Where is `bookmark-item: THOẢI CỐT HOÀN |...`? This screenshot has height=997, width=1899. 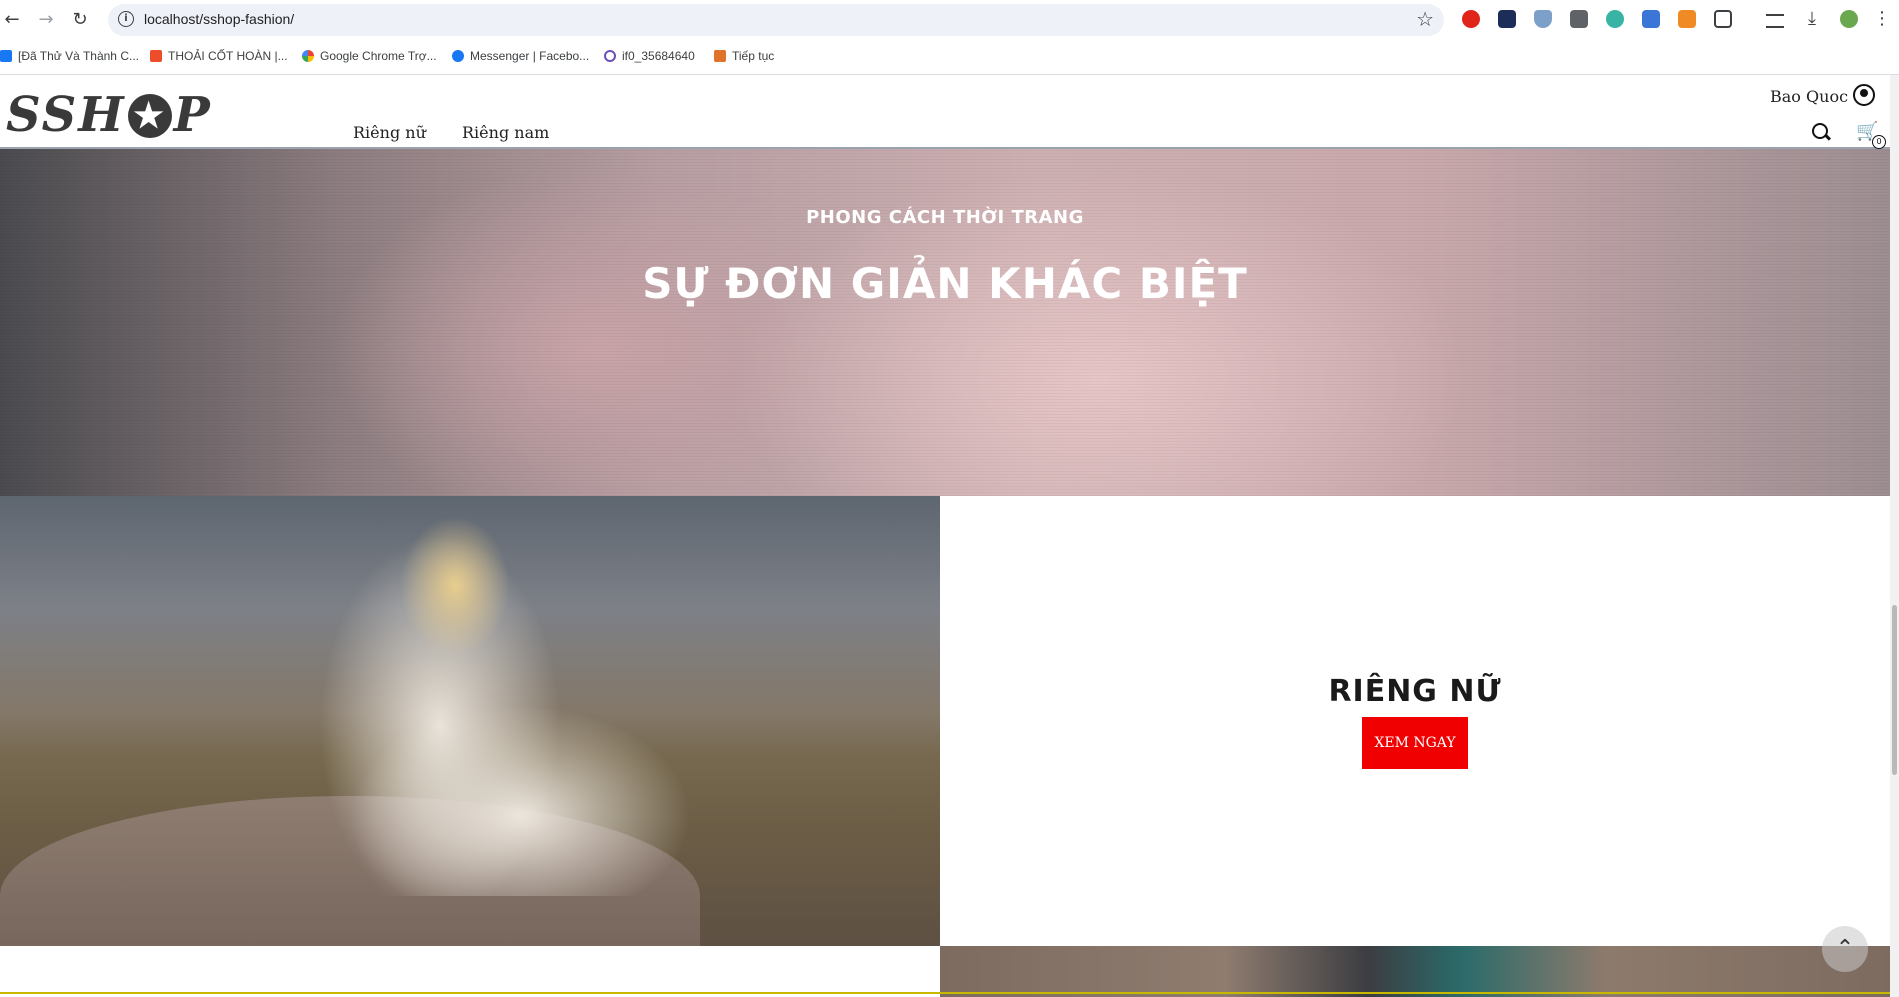 bookmark-item: THOẢI CỐT HOÀN |... is located at coordinates (219, 56).